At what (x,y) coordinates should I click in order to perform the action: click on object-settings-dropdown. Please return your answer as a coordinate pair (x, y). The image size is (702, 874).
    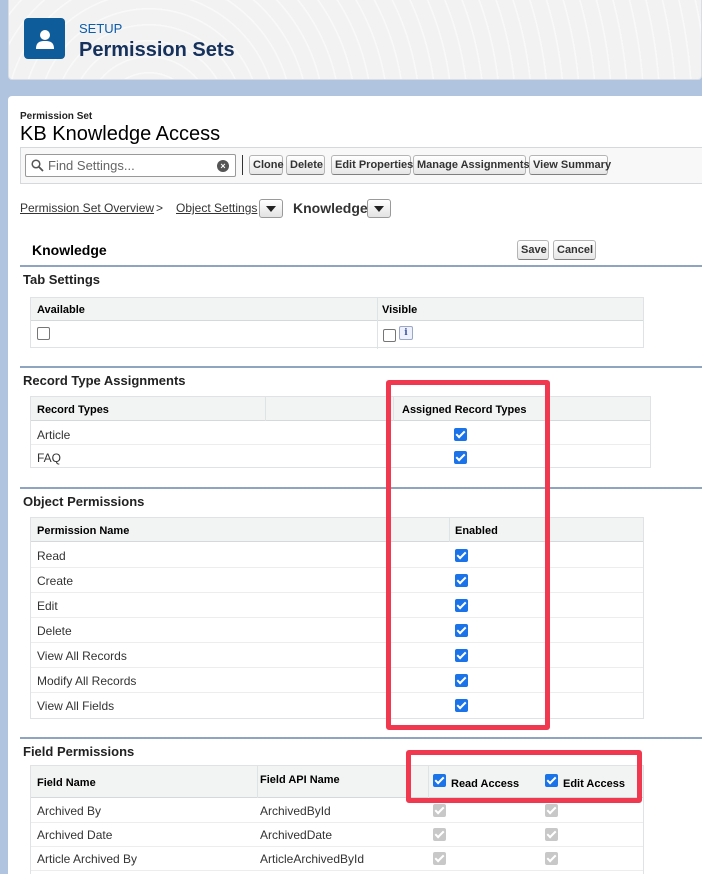
    Looking at the image, I should click on (271, 208).